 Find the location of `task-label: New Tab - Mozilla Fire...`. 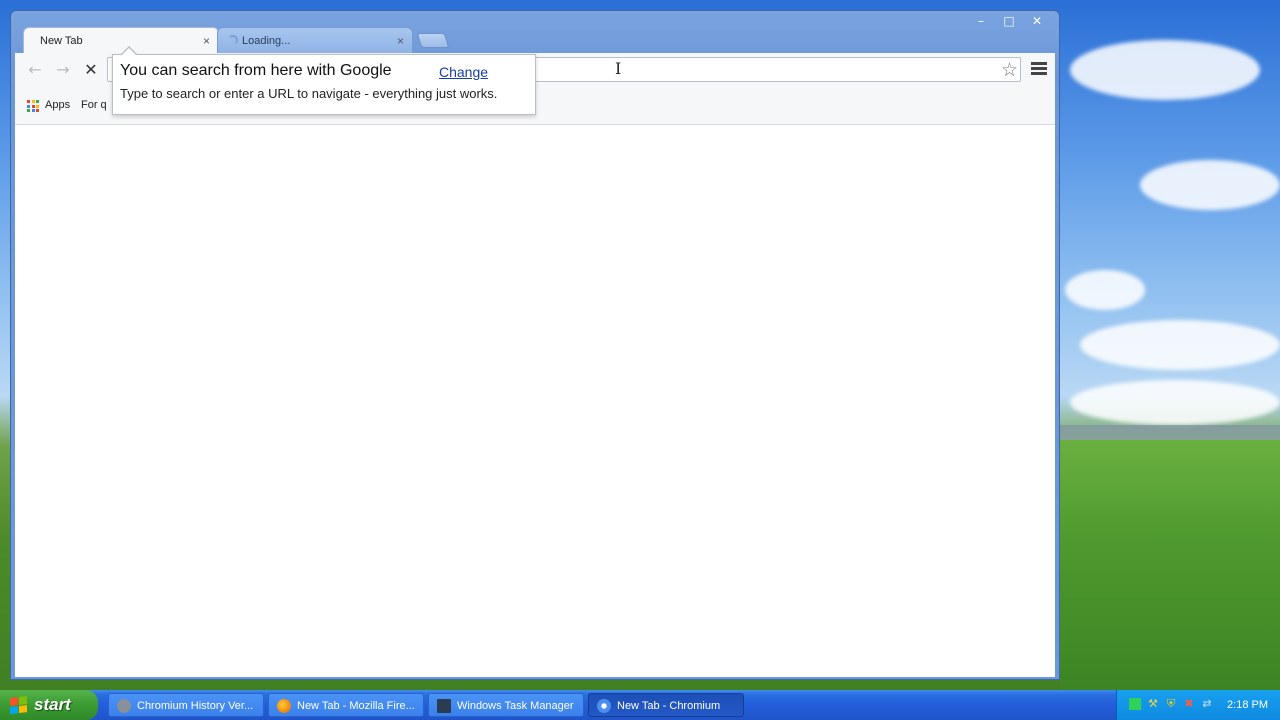

task-label: New Tab - Mozilla Fire... is located at coordinates (356, 706).